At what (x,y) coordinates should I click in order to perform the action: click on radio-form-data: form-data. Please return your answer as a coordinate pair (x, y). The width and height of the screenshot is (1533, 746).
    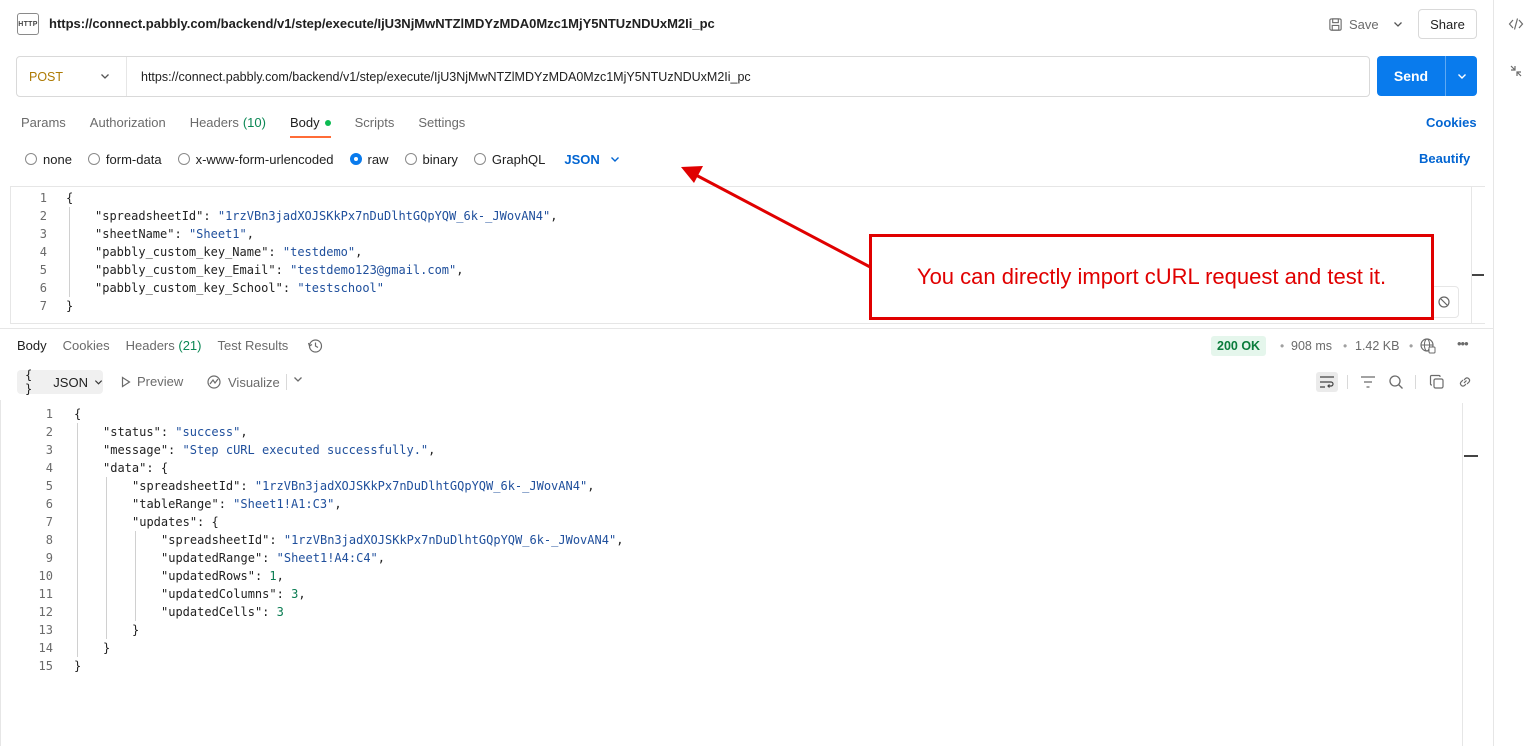
    Looking at the image, I should click on (124, 159).